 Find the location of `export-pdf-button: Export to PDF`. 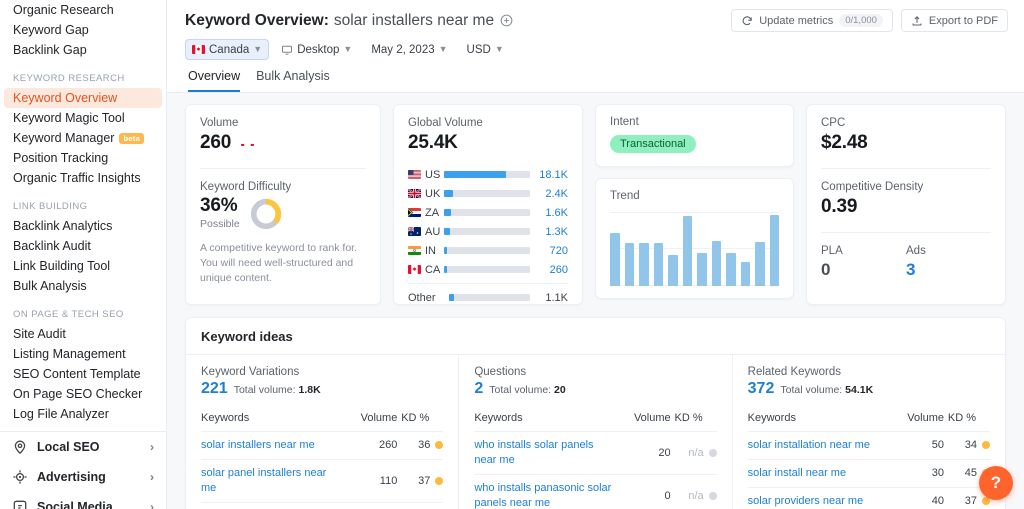

export-pdf-button: Export to PDF is located at coordinates (954, 20).